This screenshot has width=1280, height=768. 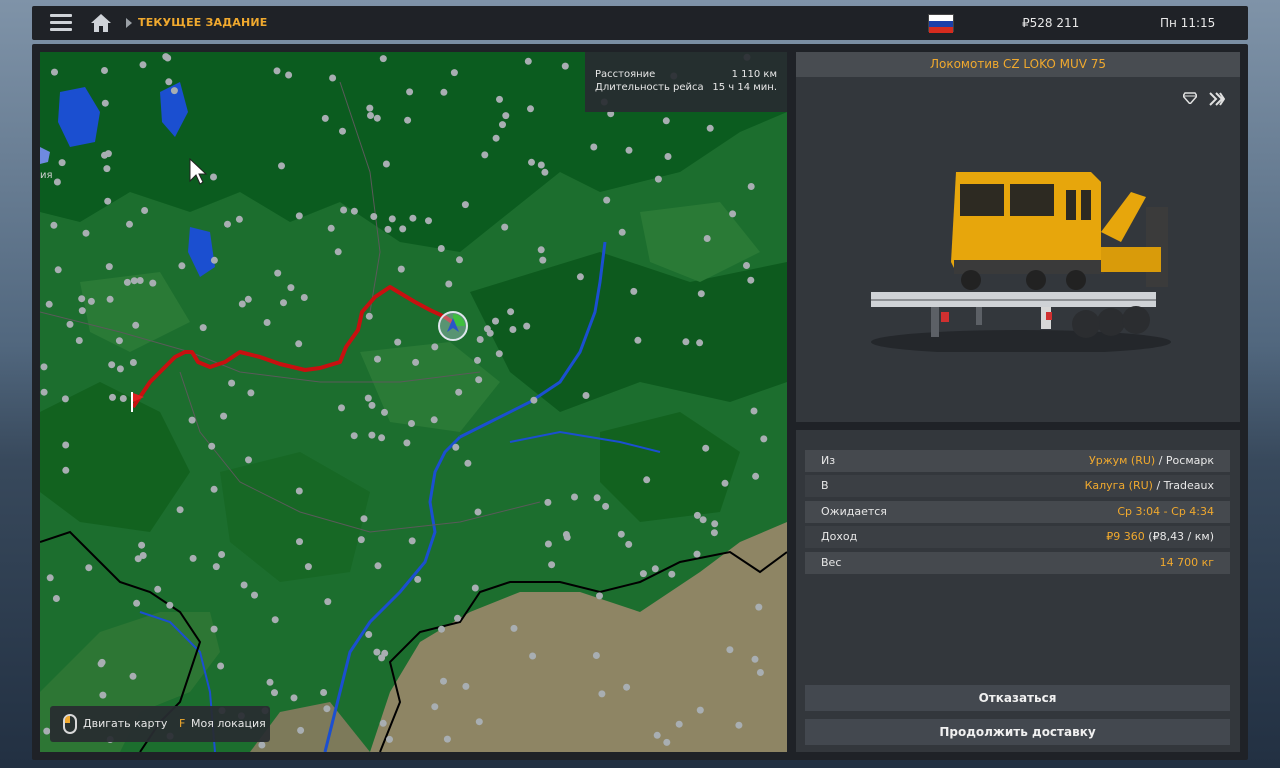 I want to click on continue-delivery-button: Продолжить доставку, so click(x=1017, y=732).